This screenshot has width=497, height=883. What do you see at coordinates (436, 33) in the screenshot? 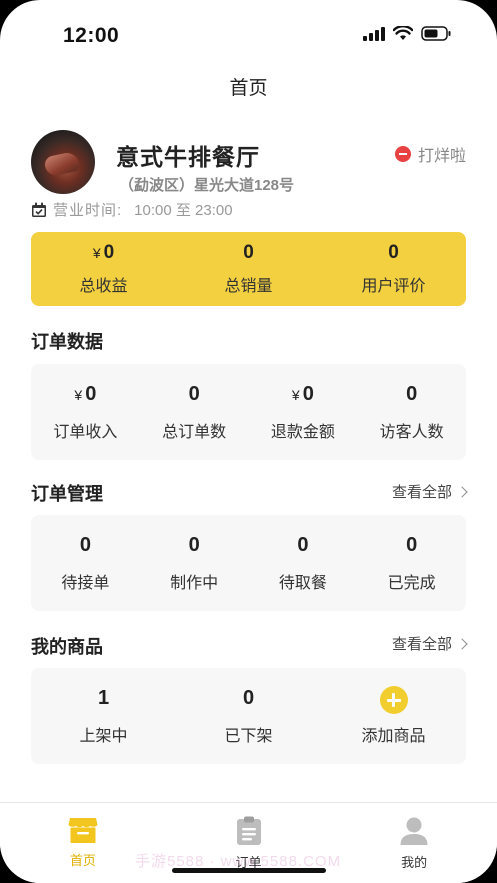
I see `battery-icon` at bounding box center [436, 33].